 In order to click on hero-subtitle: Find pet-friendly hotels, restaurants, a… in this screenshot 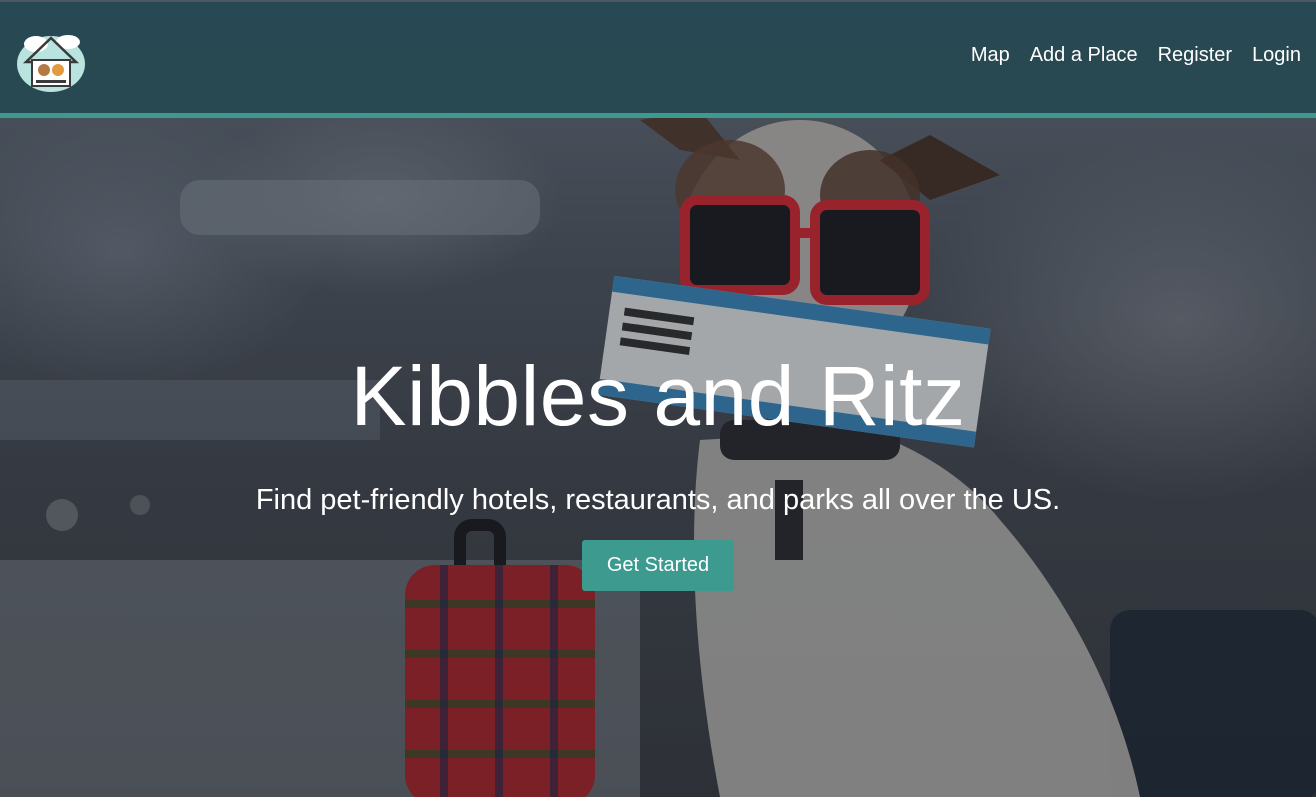, I will do `click(658, 500)`.